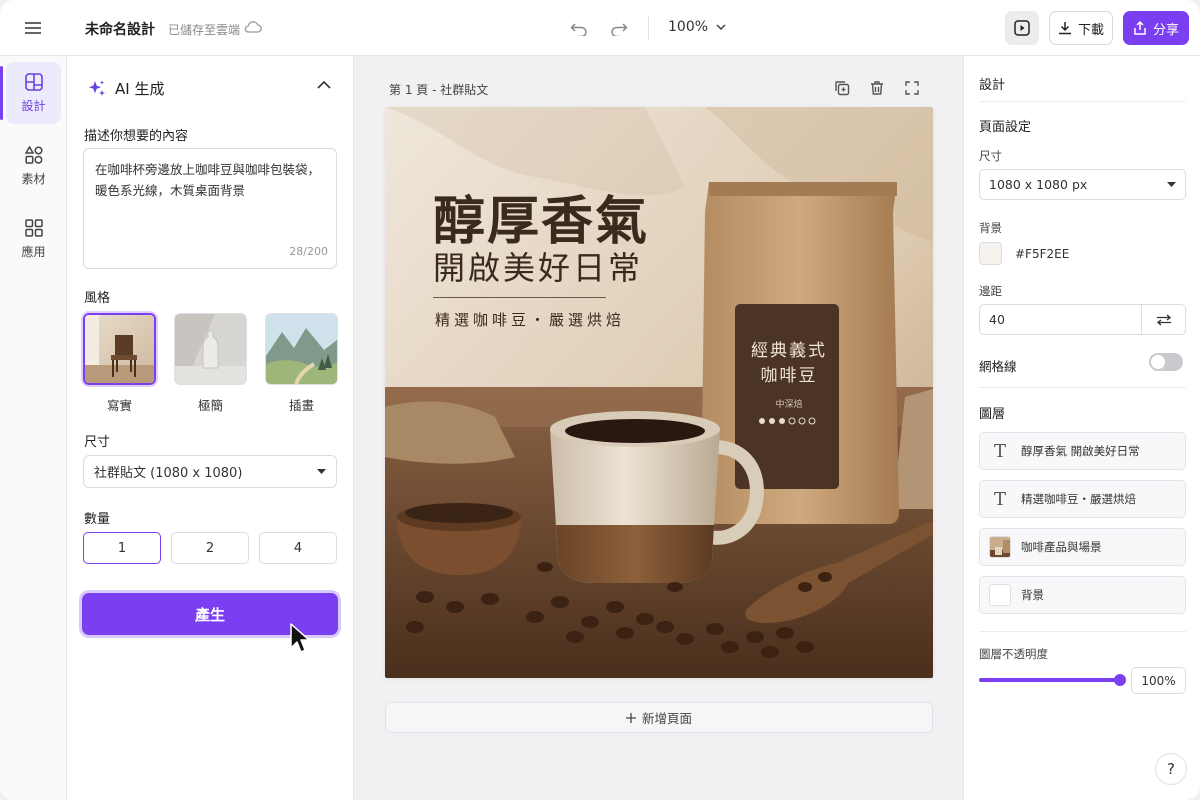 The height and width of the screenshot is (800, 1200). I want to click on download-label: 下載, so click(1090, 30).